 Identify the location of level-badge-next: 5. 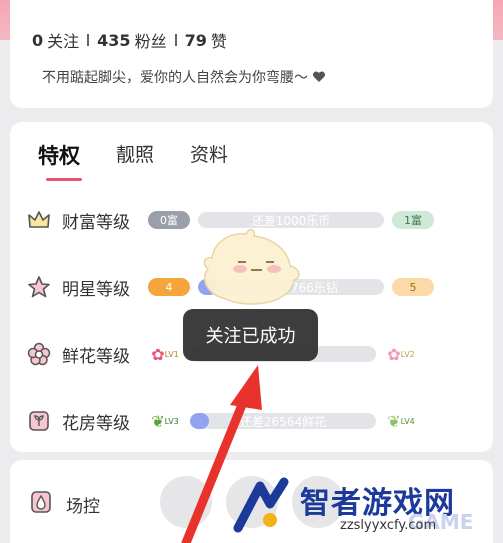
(413, 287).